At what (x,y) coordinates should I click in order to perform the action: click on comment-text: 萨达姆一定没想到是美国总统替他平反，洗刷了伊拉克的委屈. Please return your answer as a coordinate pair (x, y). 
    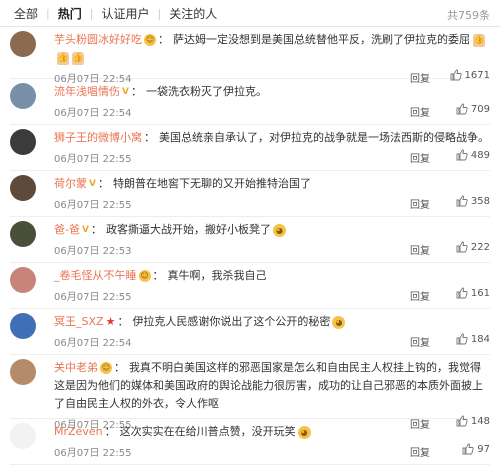
    Looking at the image, I should click on (321, 39).